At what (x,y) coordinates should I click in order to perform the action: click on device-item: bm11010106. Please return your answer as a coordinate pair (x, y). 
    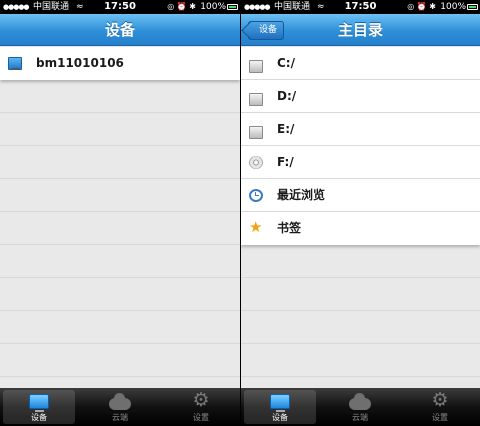
    Looking at the image, I should click on (120, 63).